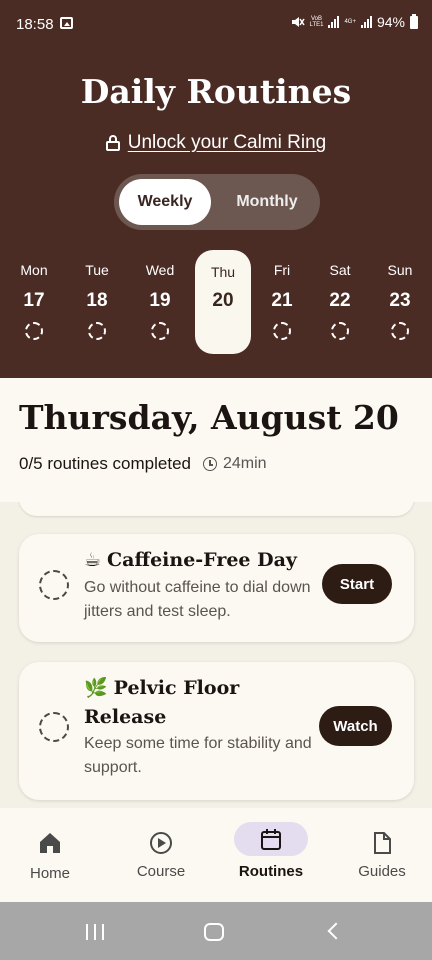 The image size is (432, 960). I want to click on status-time: 18:58, so click(35, 24).